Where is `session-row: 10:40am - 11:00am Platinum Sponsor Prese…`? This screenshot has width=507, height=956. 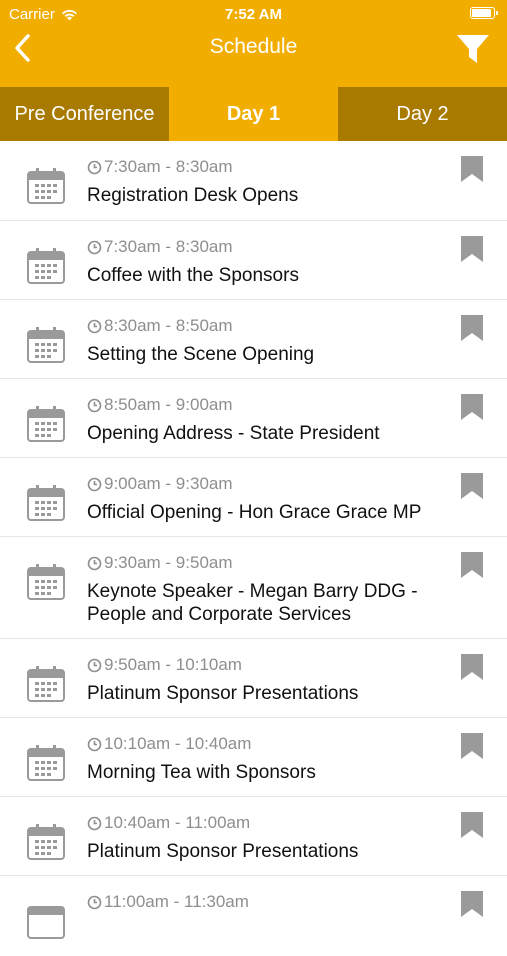 session-row: 10:40am - 11:00am Platinum Sponsor Prese… is located at coordinates (253, 836).